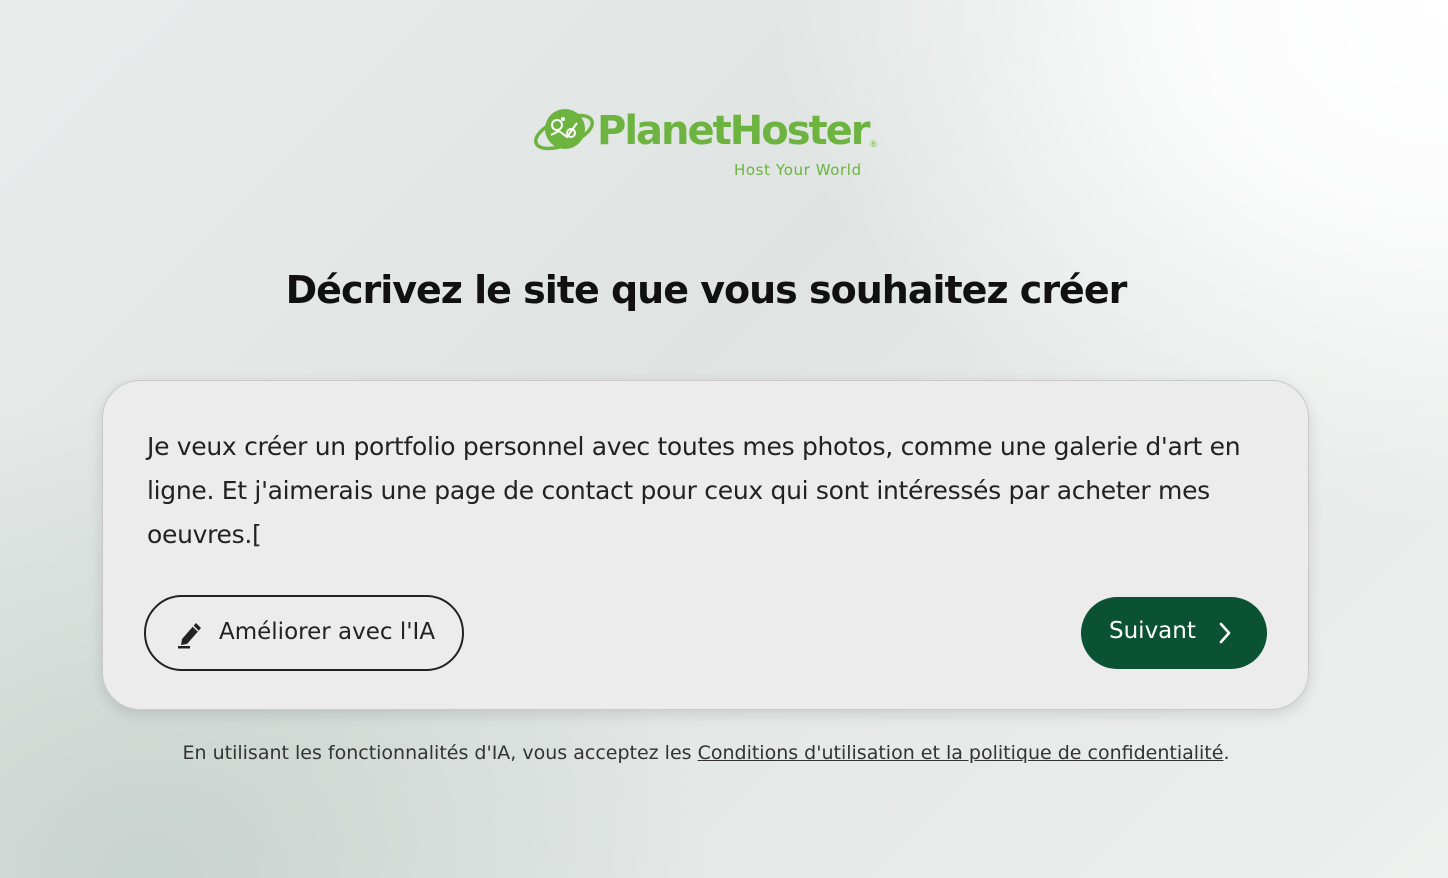  Describe the element at coordinates (798, 170) in the screenshot. I see `brand-tagline: Host Your World` at that location.